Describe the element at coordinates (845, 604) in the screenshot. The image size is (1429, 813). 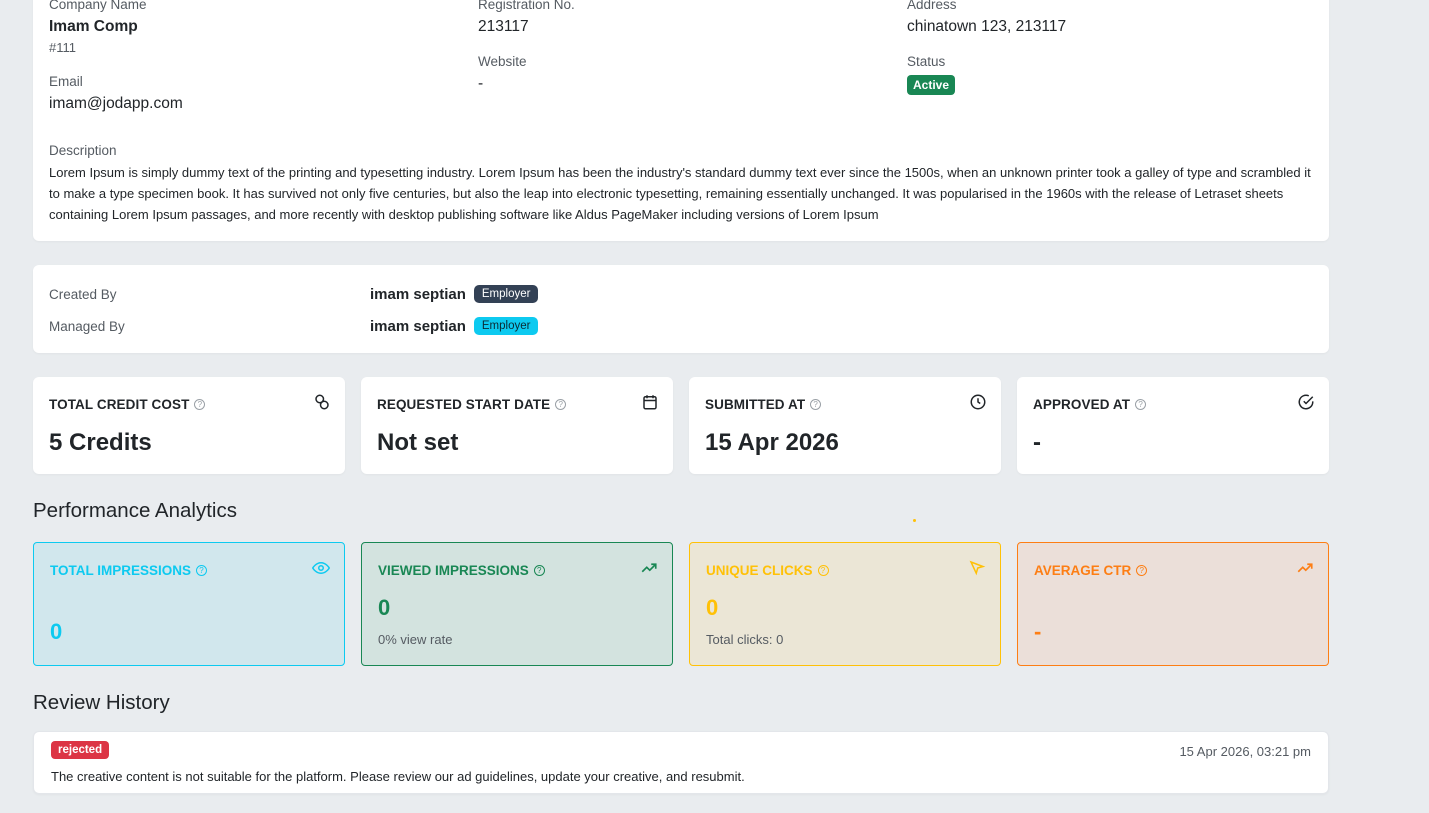
I see `unique-clicks-card: UNIQUE CLICKS? 0 Total clicks: 0` at that location.